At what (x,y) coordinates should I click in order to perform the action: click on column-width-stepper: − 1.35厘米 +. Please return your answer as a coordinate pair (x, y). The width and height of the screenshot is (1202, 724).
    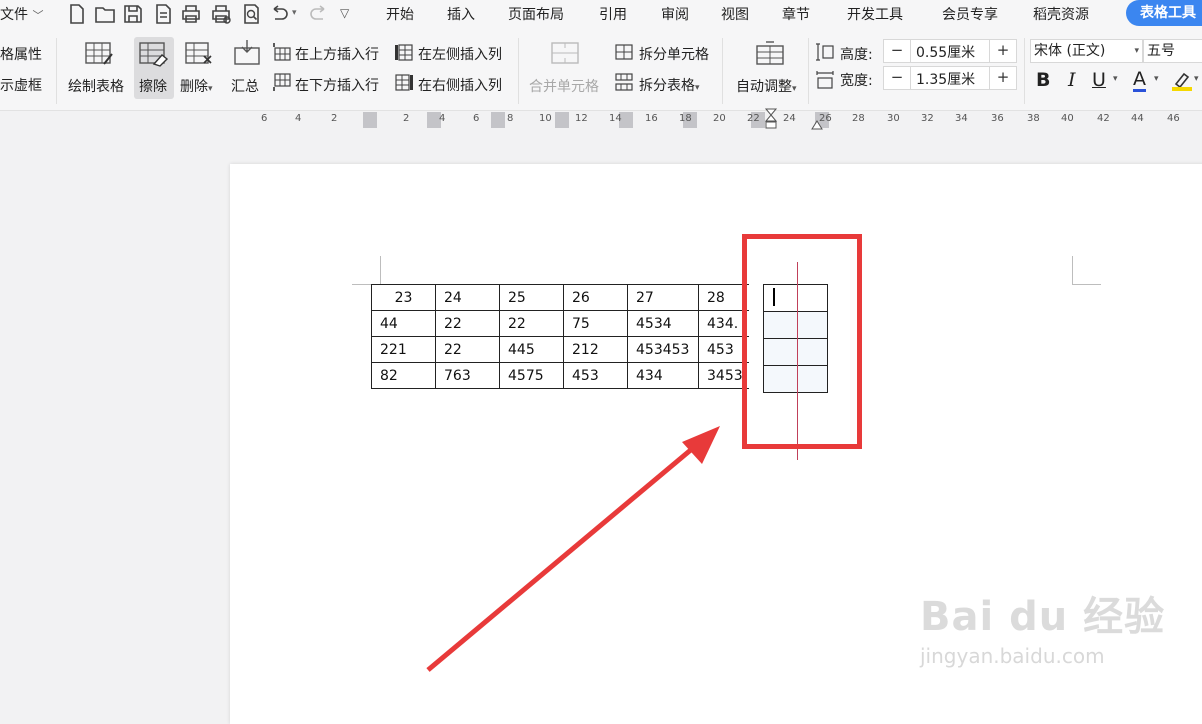
    Looking at the image, I should click on (950, 78).